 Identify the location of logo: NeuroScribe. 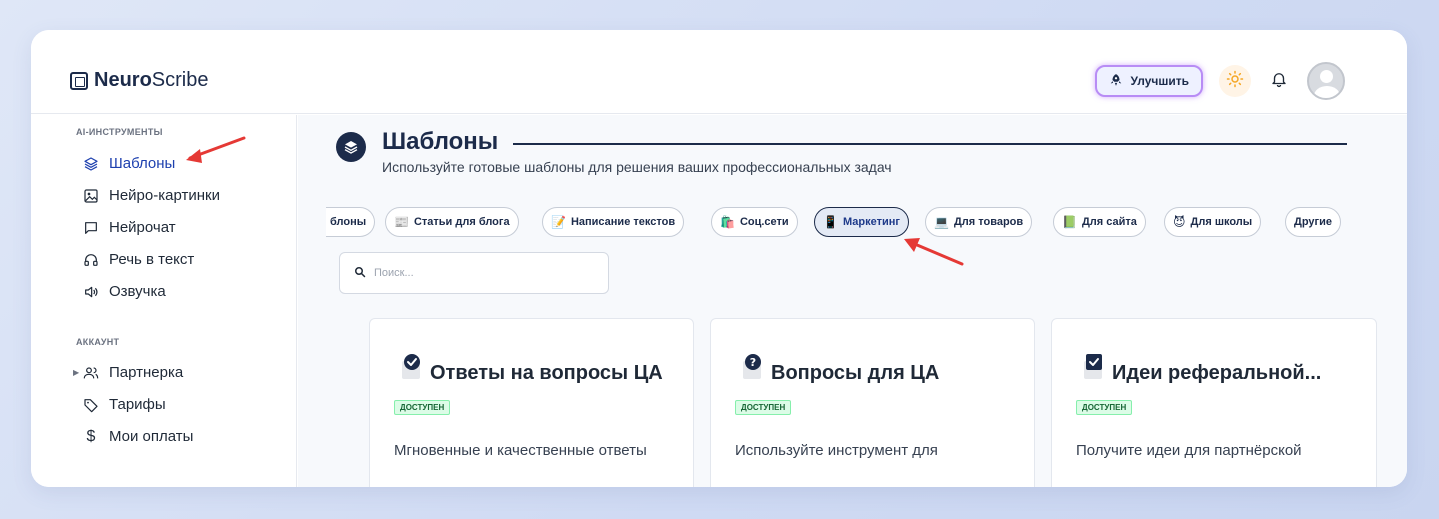
(139, 80).